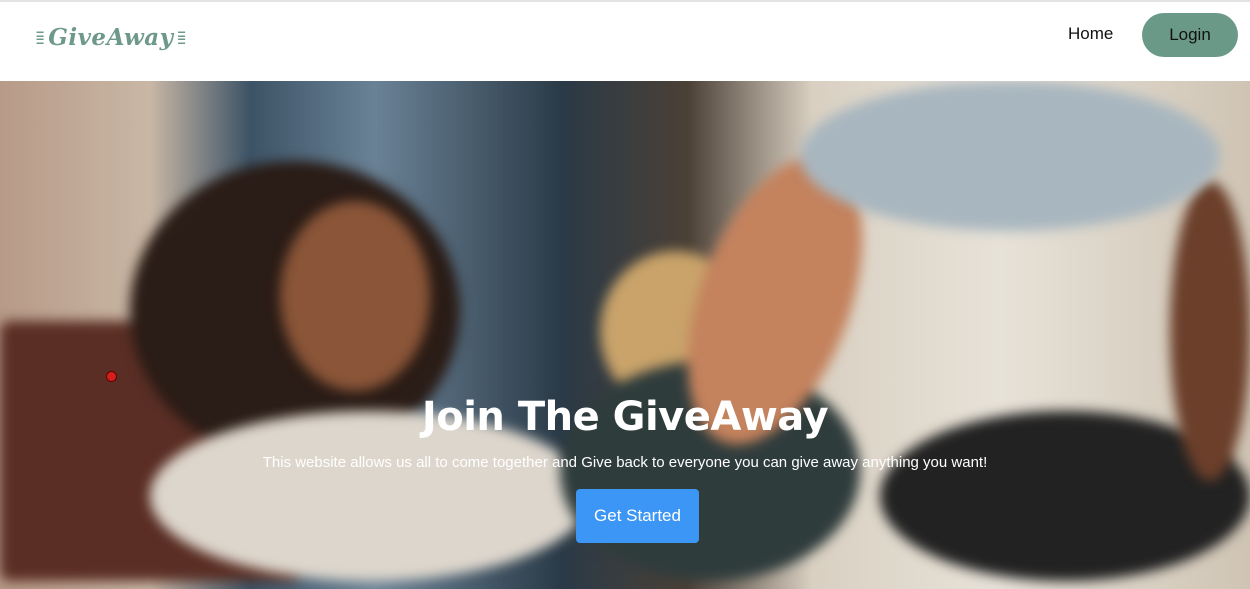 The width and height of the screenshot is (1250, 589). What do you see at coordinates (637, 516) in the screenshot?
I see `get-started-button: Get Started` at bounding box center [637, 516].